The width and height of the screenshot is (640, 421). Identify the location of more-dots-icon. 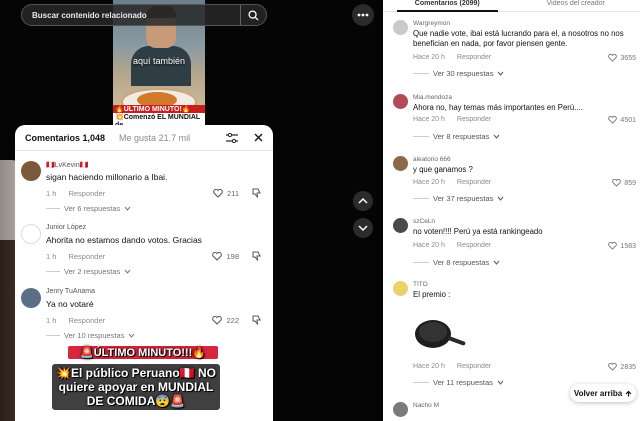
(363, 15).